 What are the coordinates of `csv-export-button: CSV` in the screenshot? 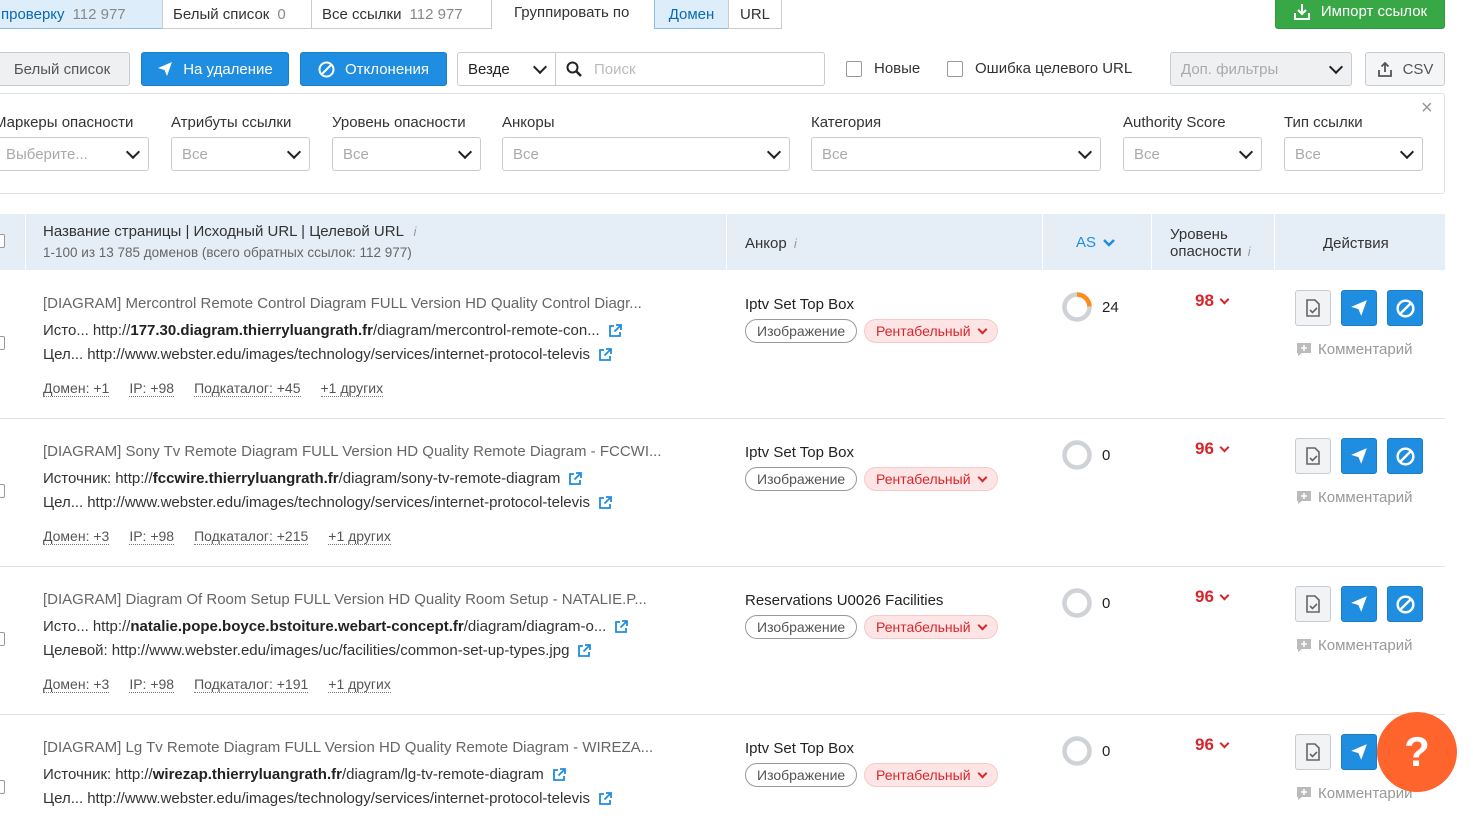 It's located at (1405, 69).